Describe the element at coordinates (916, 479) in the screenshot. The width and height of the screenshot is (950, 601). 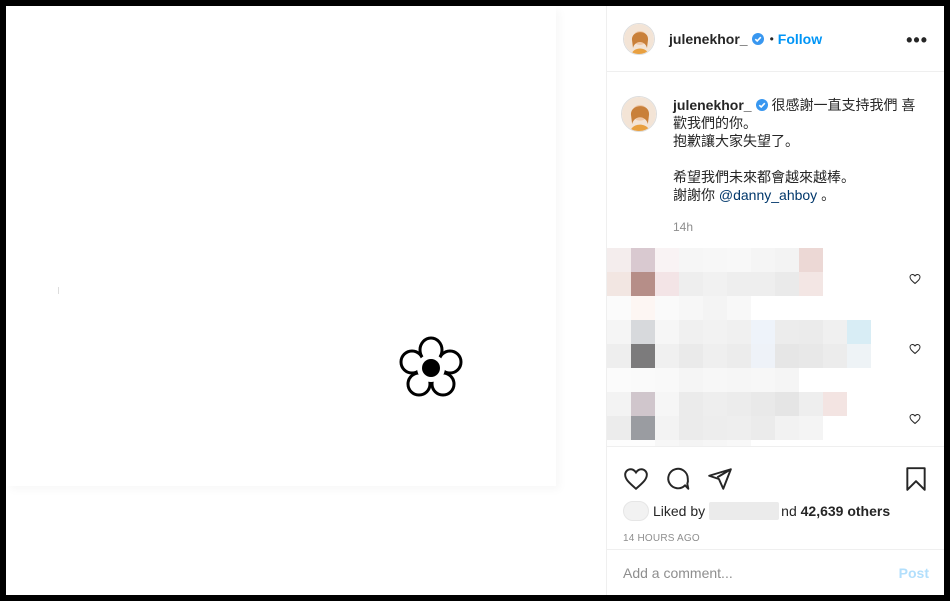
I see `bookmark-icon` at that location.